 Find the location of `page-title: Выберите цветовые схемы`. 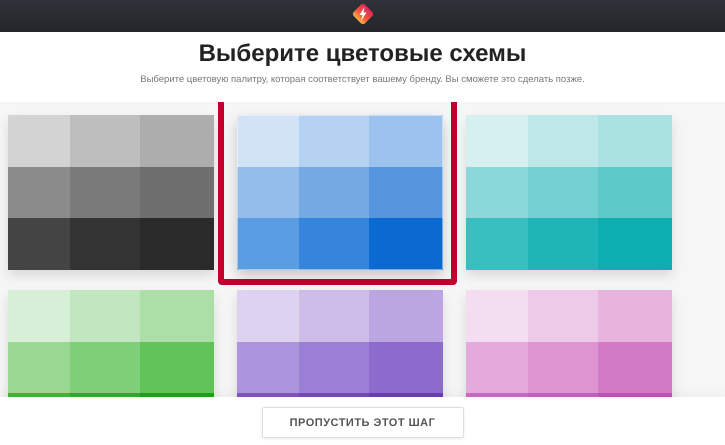

page-title: Выберите цветовые схемы is located at coordinates (362, 54).